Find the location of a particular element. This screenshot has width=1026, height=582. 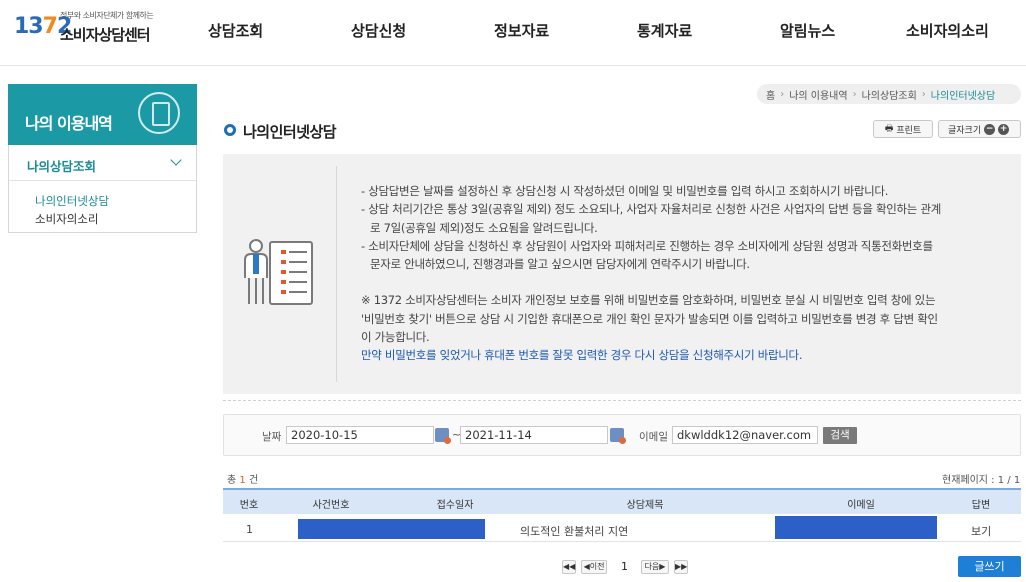

first-page-button: ◀◀ is located at coordinates (569, 567).